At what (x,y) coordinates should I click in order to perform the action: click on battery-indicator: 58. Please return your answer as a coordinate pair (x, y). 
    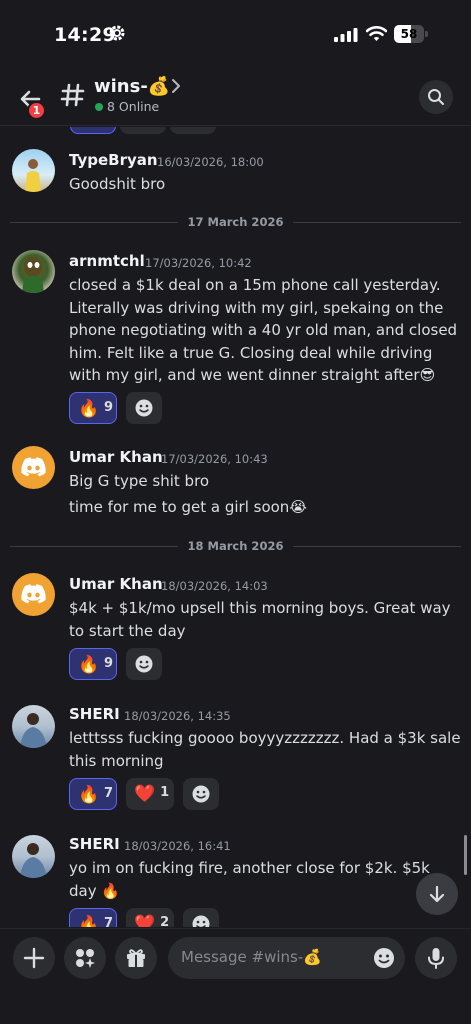
    Looking at the image, I should click on (411, 34).